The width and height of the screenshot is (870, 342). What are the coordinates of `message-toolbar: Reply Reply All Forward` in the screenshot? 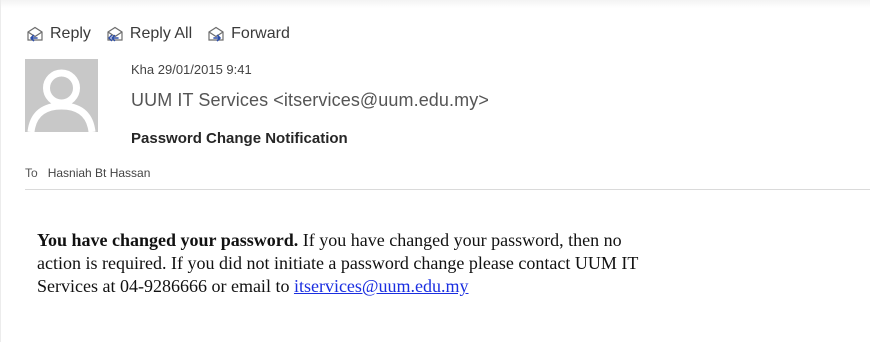 It's located at (157, 34).